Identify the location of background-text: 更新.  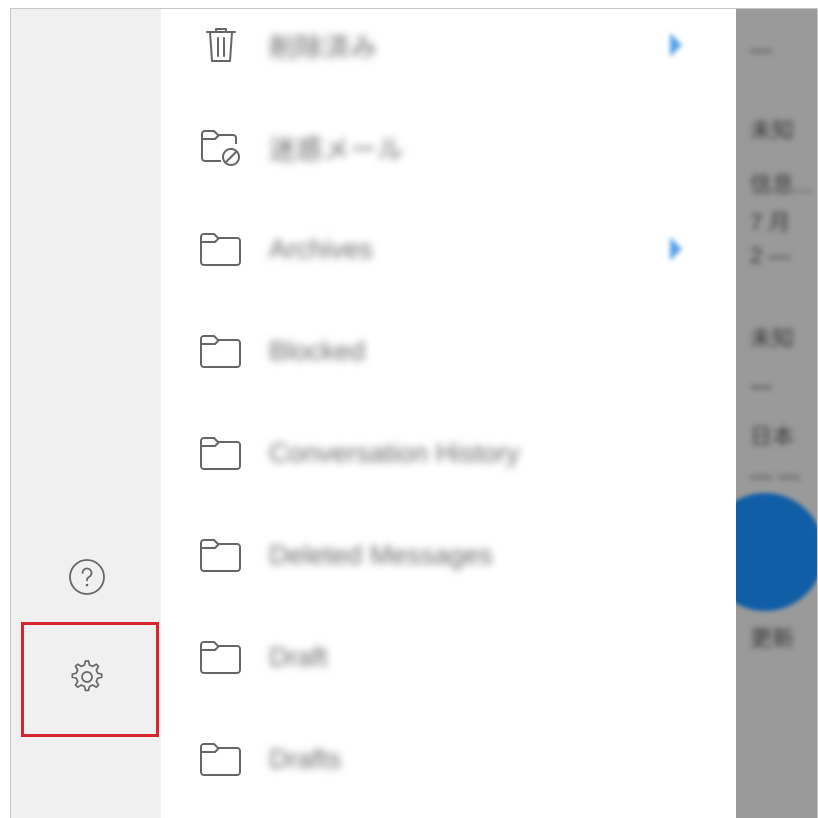
(772, 638).